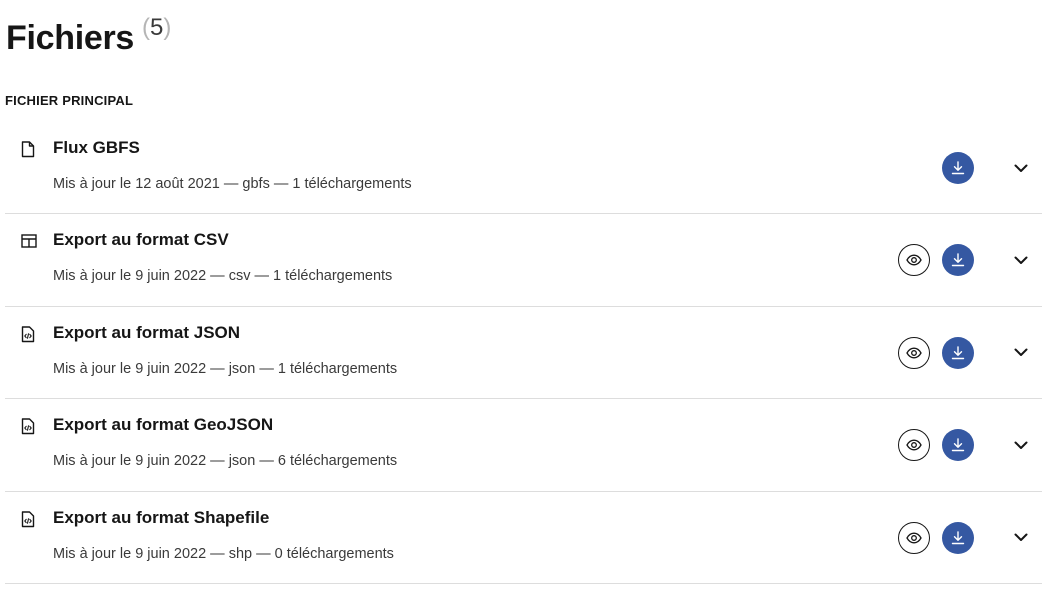 The width and height of the screenshot is (1052, 598). Describe the element at coordinates (141, 240) in the screenshot. I see `file-title: Export au format CSV` at that location.